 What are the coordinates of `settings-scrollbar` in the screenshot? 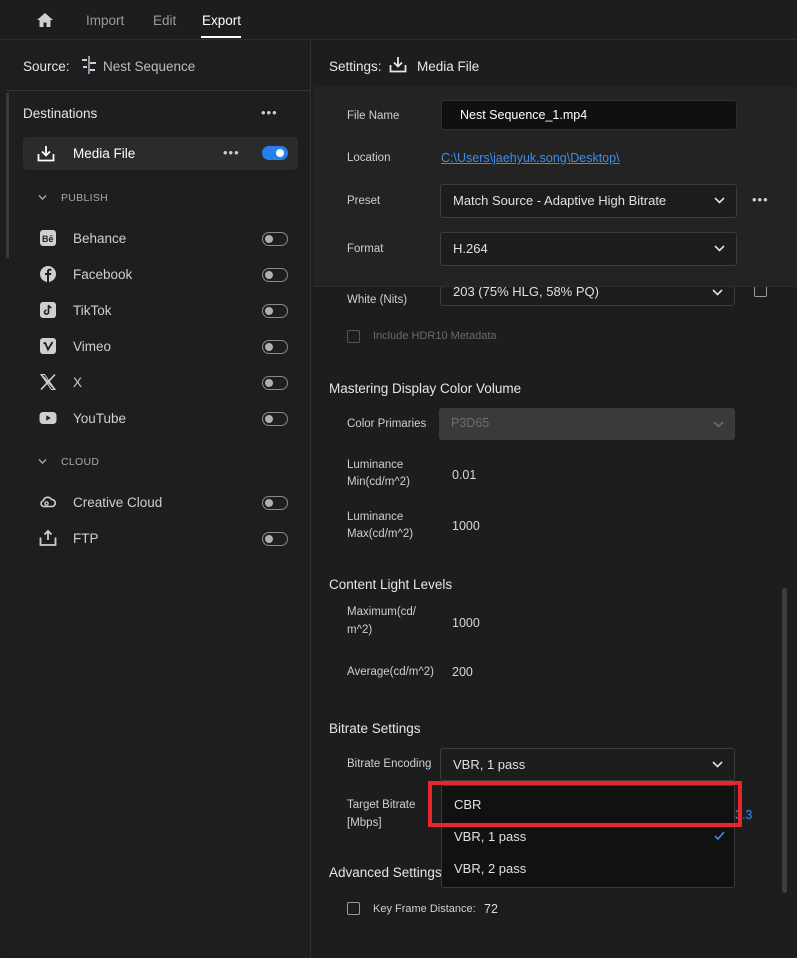 It's located at (784, 740).